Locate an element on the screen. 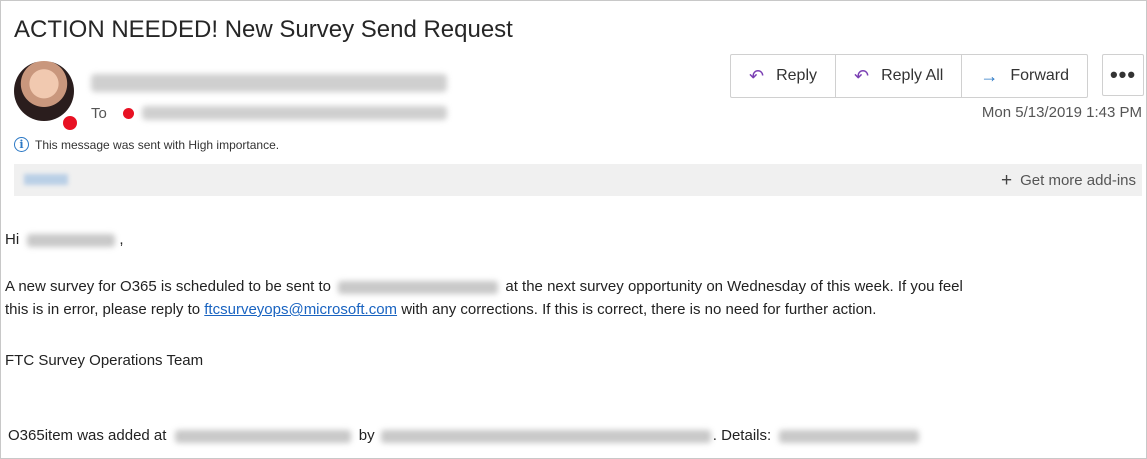 This screenshot has width=1147, height=459. more-actions-button: ••• is located at coordinates (1123, 75).